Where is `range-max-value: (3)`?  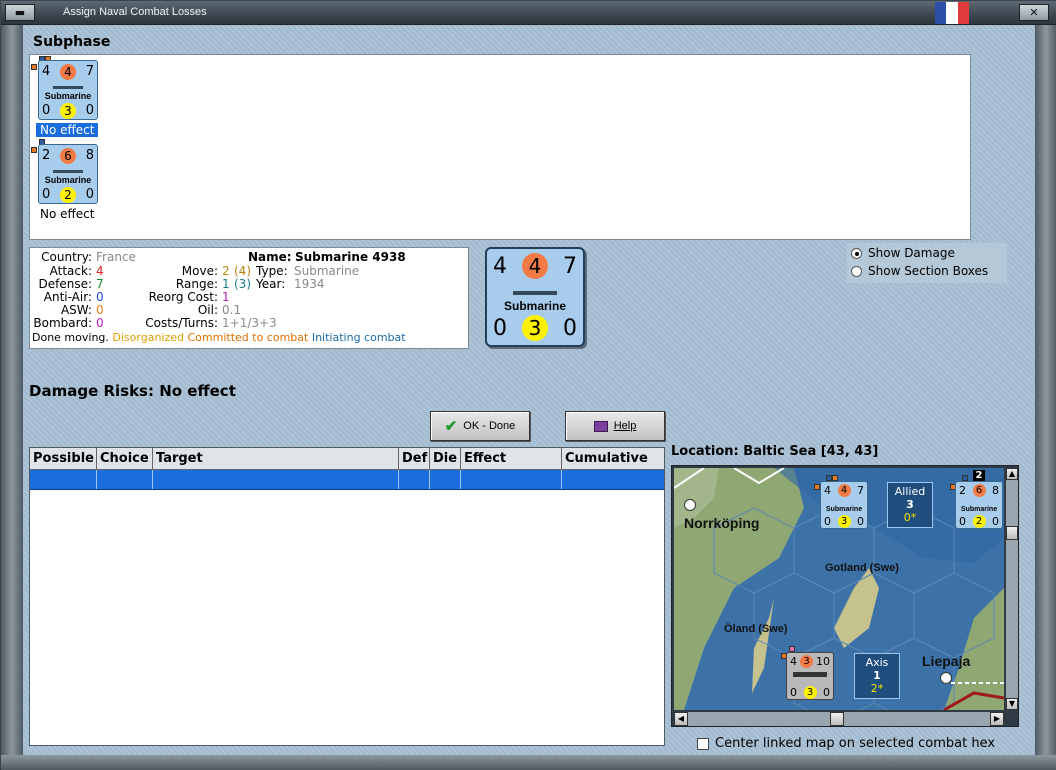
range-max-value: (3) is located at coordinates (242, 284).